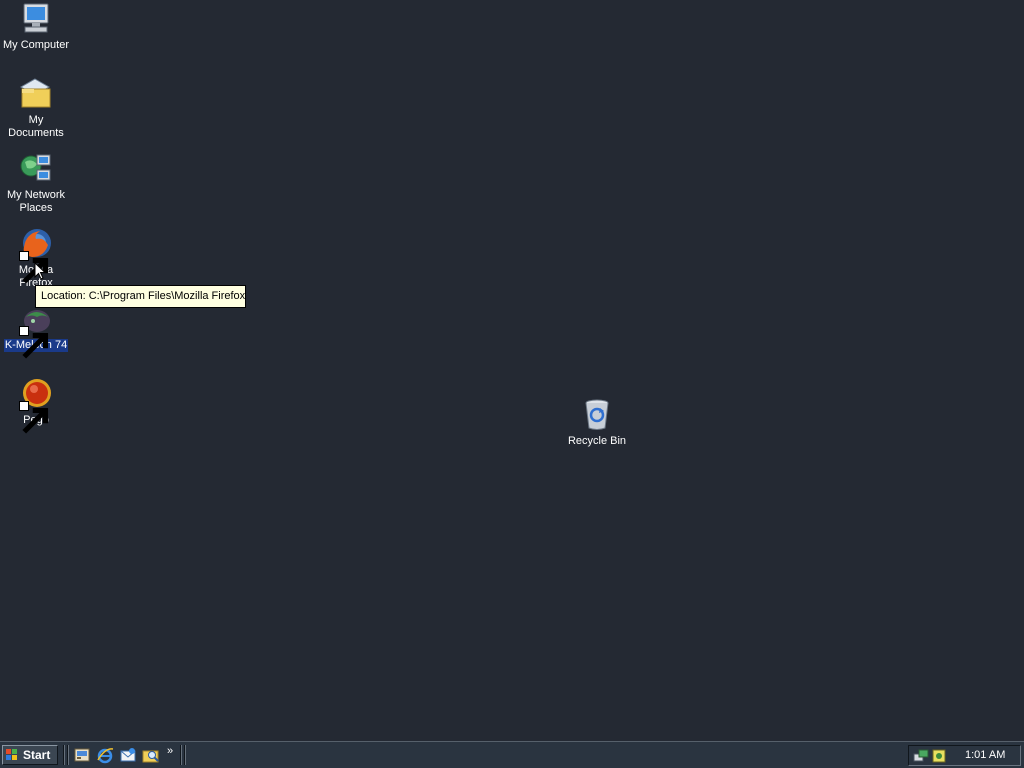 The height and width of the screenshot is (768, 1024). I want to click on desktop-icon-label: My Network Places, so click(36, 201).